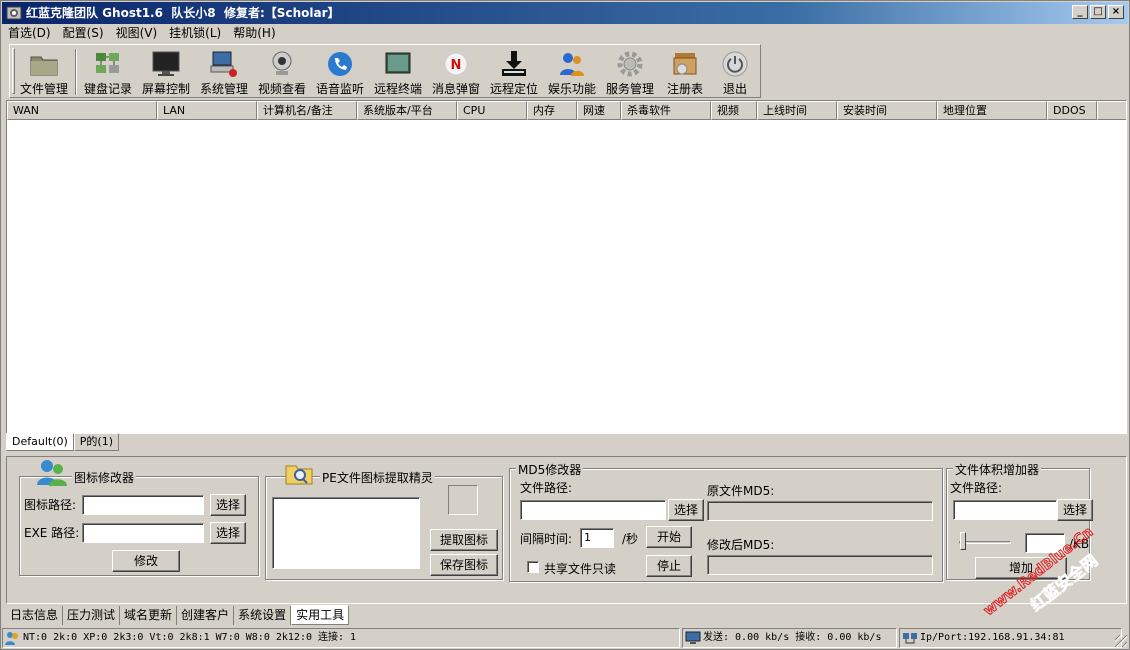 Image resolution: width=1130 pixels, height=650 pixels. I want to click on icon-preview, so click(463, 500).